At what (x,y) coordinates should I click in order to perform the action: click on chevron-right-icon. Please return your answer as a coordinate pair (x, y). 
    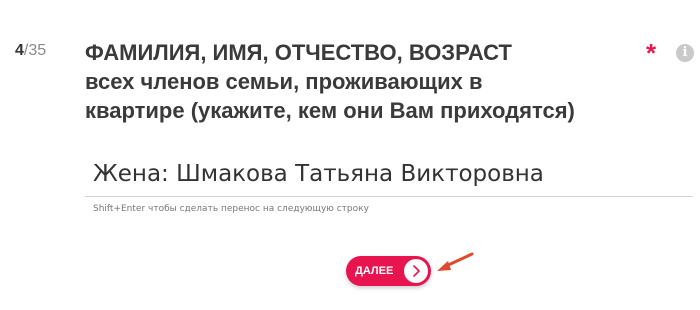
    Looking at the image, I should click on (416, 271).